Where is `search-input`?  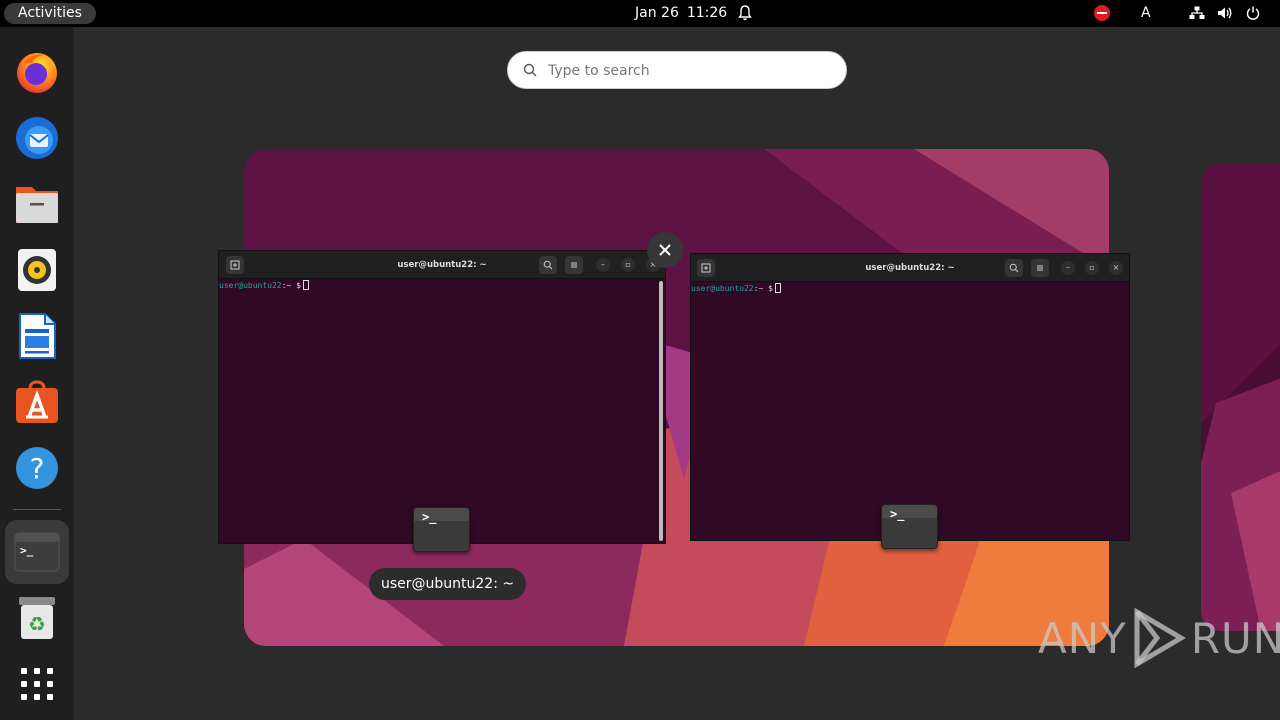
search-input is located at coordinates (688, 71).